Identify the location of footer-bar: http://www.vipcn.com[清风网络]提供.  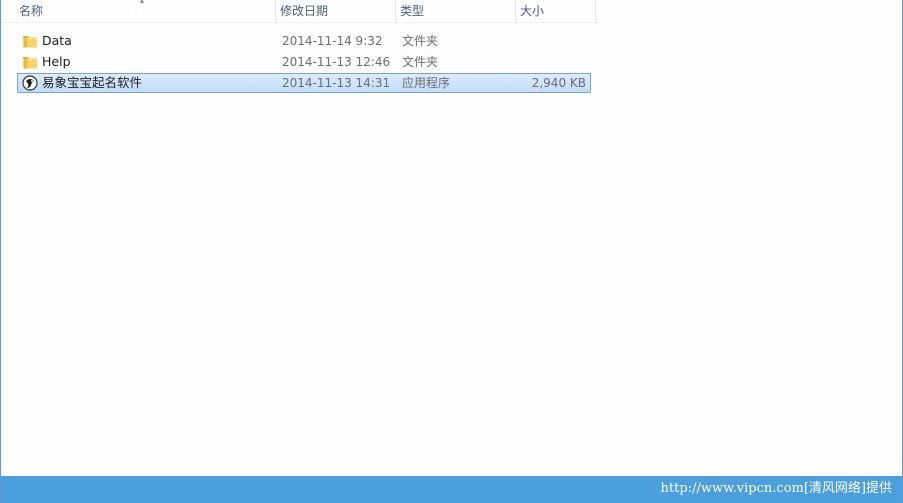
(451, 489).